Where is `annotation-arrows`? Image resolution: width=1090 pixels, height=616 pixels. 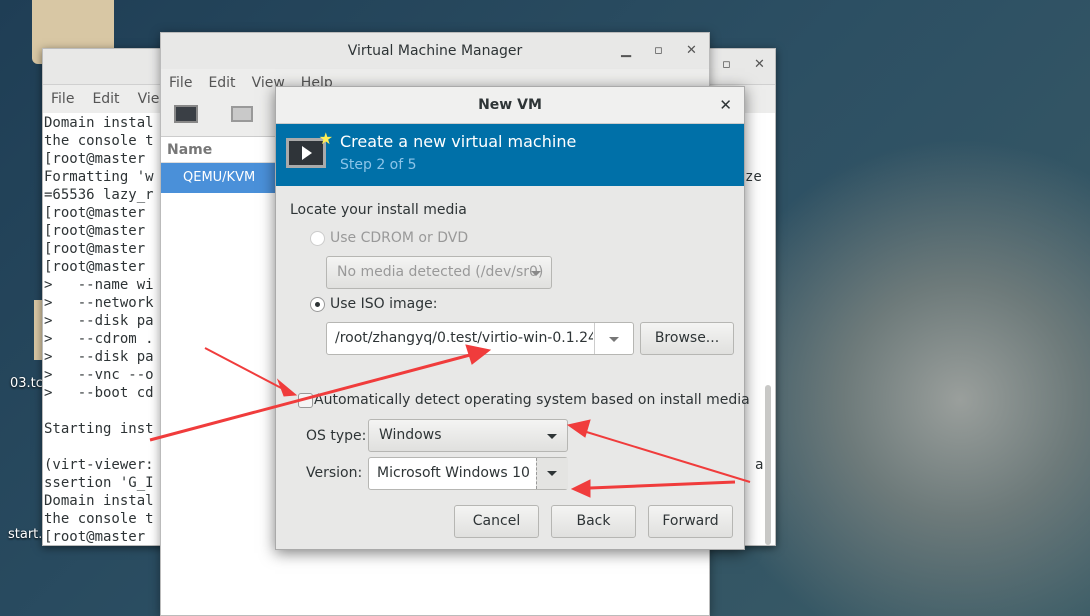
annotation-arrows is located at coordinates (450, 421).